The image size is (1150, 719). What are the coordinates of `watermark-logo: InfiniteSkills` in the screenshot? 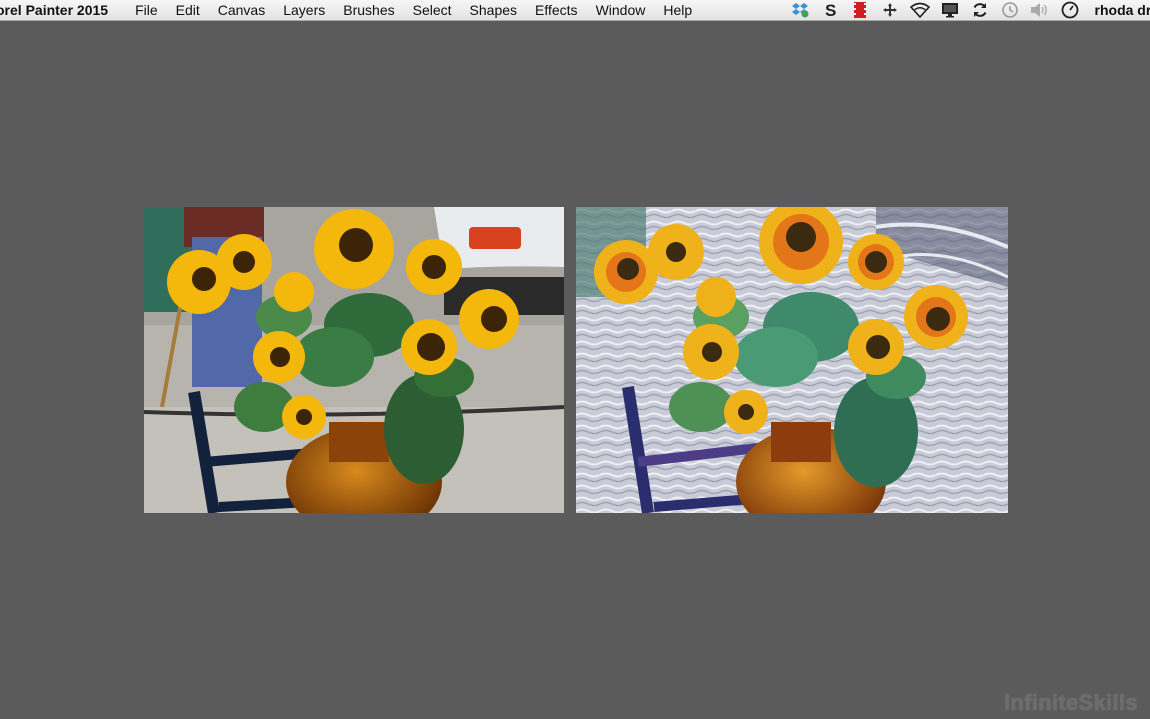 It's located at (1071, 702).